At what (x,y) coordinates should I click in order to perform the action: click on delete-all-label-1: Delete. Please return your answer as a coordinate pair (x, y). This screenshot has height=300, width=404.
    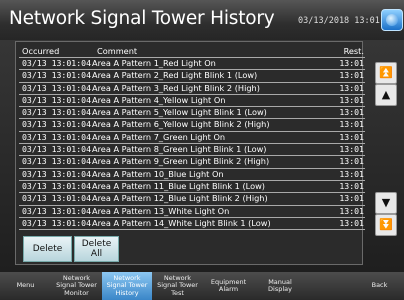
    Looking at the image, I should click on (96, 244).